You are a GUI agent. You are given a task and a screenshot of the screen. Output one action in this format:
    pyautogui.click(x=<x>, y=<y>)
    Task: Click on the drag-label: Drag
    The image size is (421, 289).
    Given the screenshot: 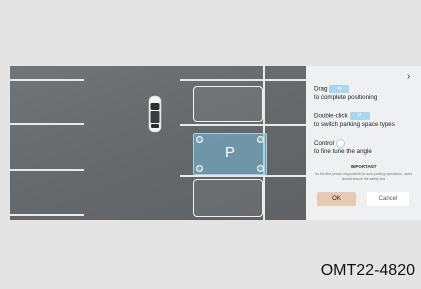 What is the action you would take?
    pyautogui.click(x=321, y=89)
    